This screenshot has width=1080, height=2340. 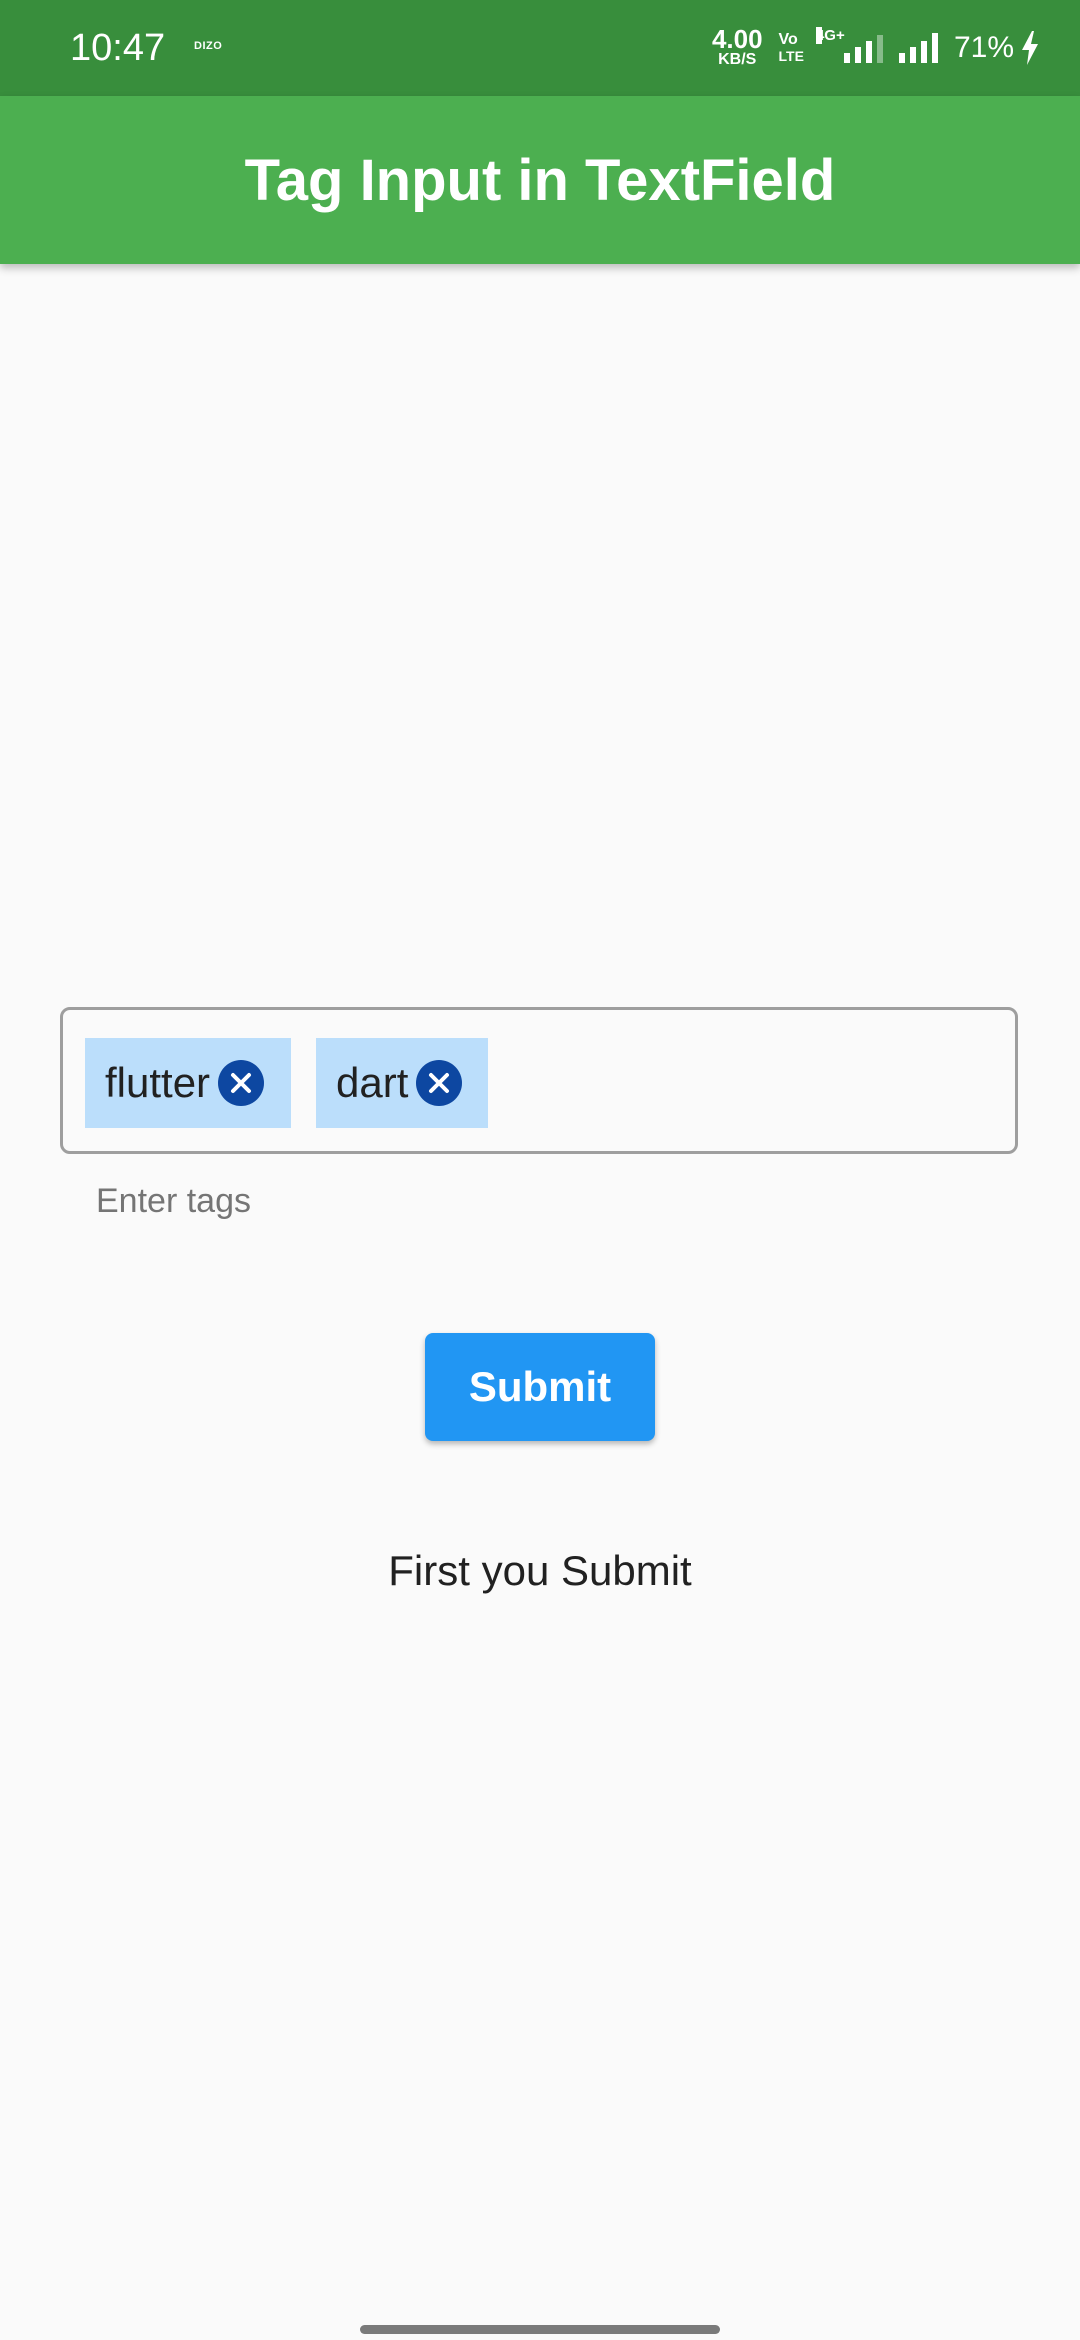 What do you see at coordinates (791, 56) in the screenshot?
I see `volte-bottom-label: LTE` at bounding box center [791, 56].